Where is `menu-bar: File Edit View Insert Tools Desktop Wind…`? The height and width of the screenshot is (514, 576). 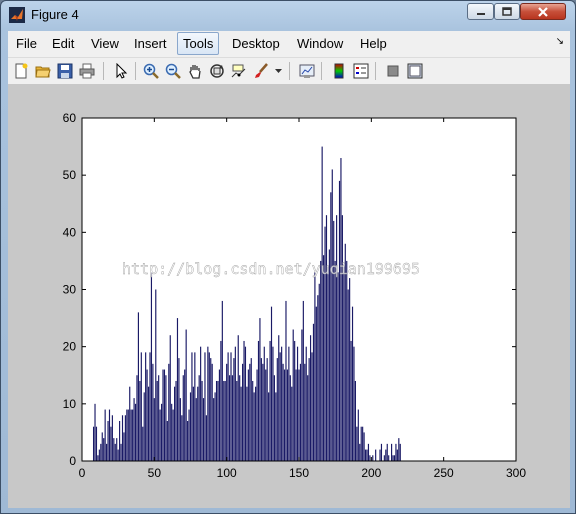 menu-bar: File Edit View Insert Tools Desktop Wind… is located at coordinates (289, 44).